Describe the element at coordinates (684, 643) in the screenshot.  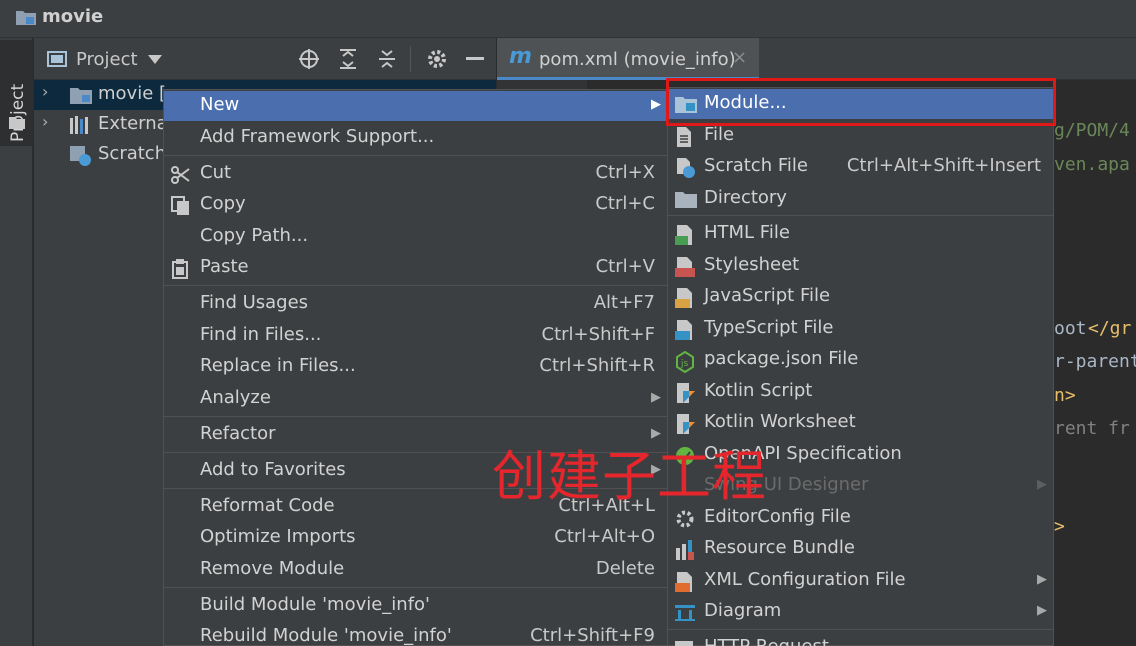
I see `http-icon` at that location.